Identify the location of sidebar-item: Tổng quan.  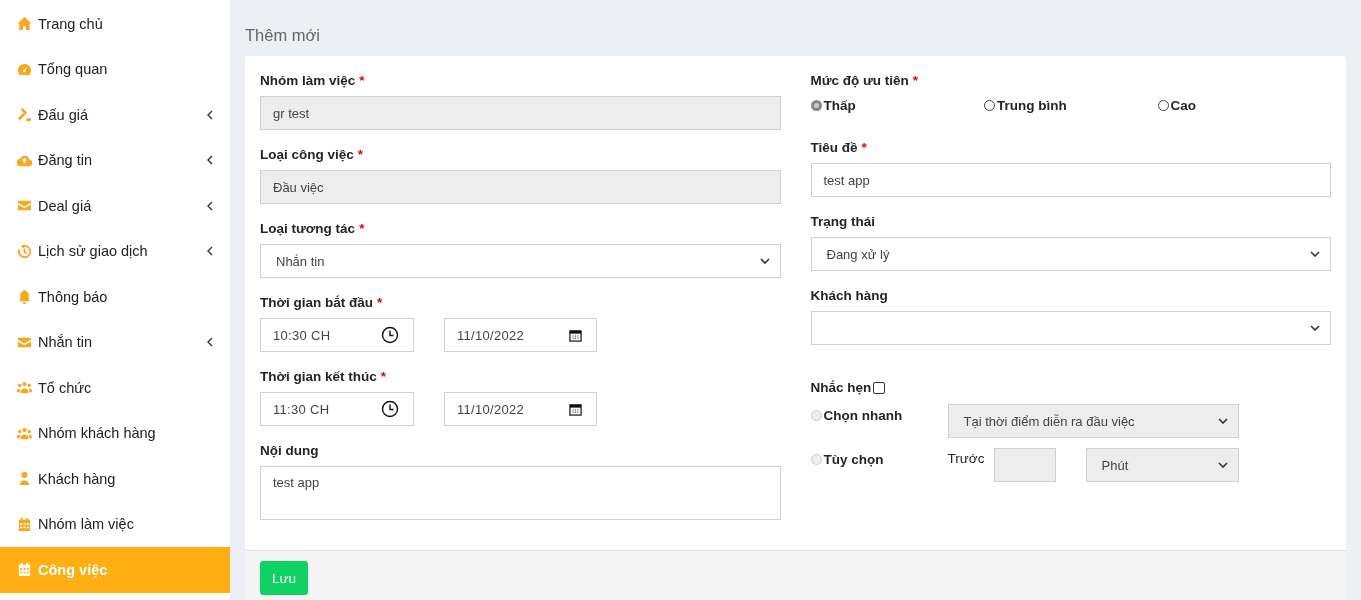
(115, 69).